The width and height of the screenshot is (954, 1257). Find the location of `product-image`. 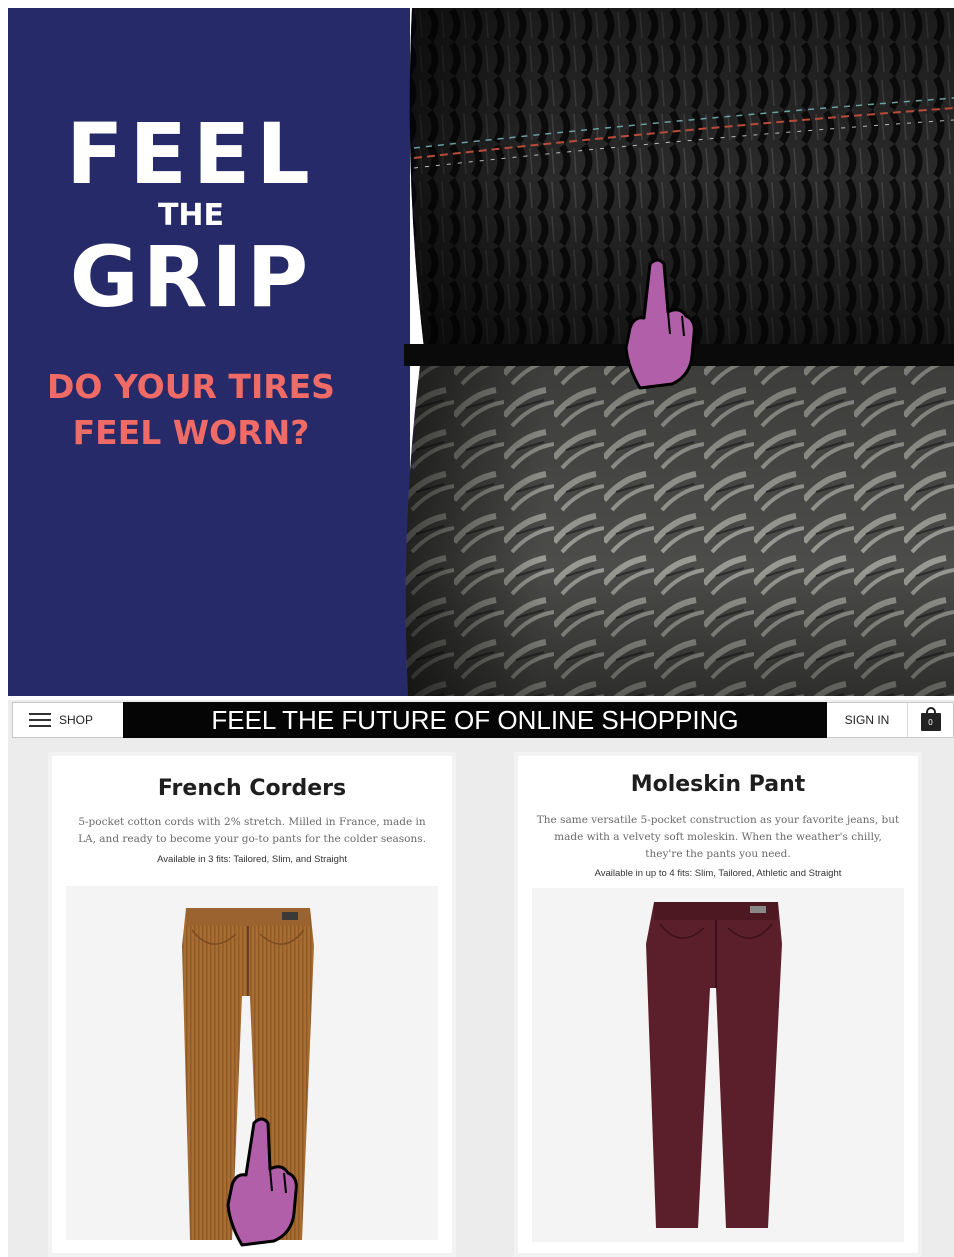

product-image is located at coordinates (718, 1065).